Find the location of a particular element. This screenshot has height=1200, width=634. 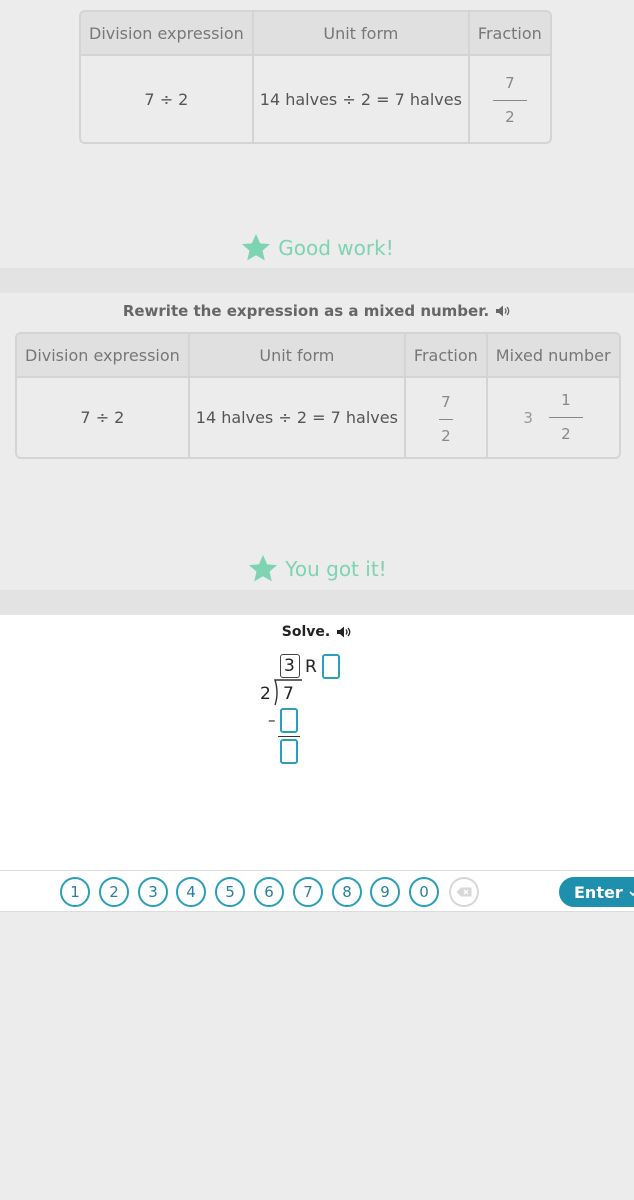

mixed-fraction: 1 2 is located at coordinates (565, 417).